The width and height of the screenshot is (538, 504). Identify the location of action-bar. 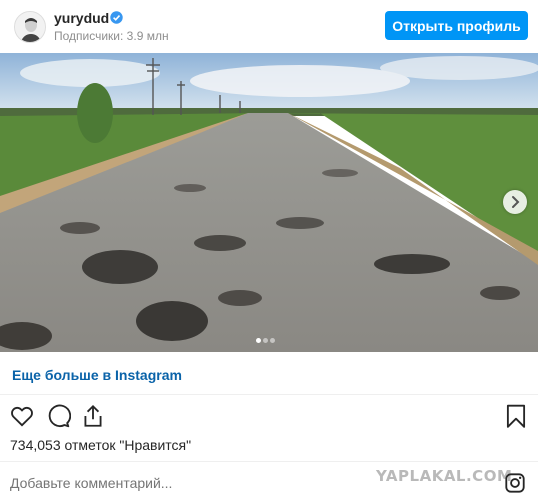
(269, 416).